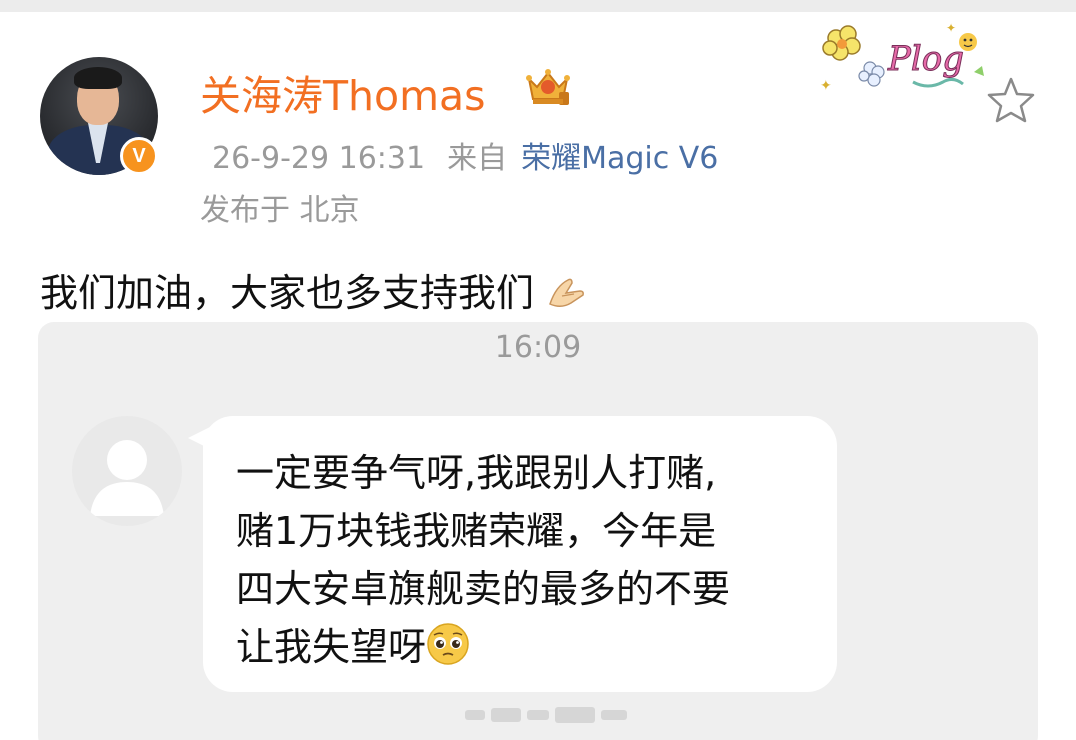  I want to click on pleading-face-emoji, so click(448, 644).